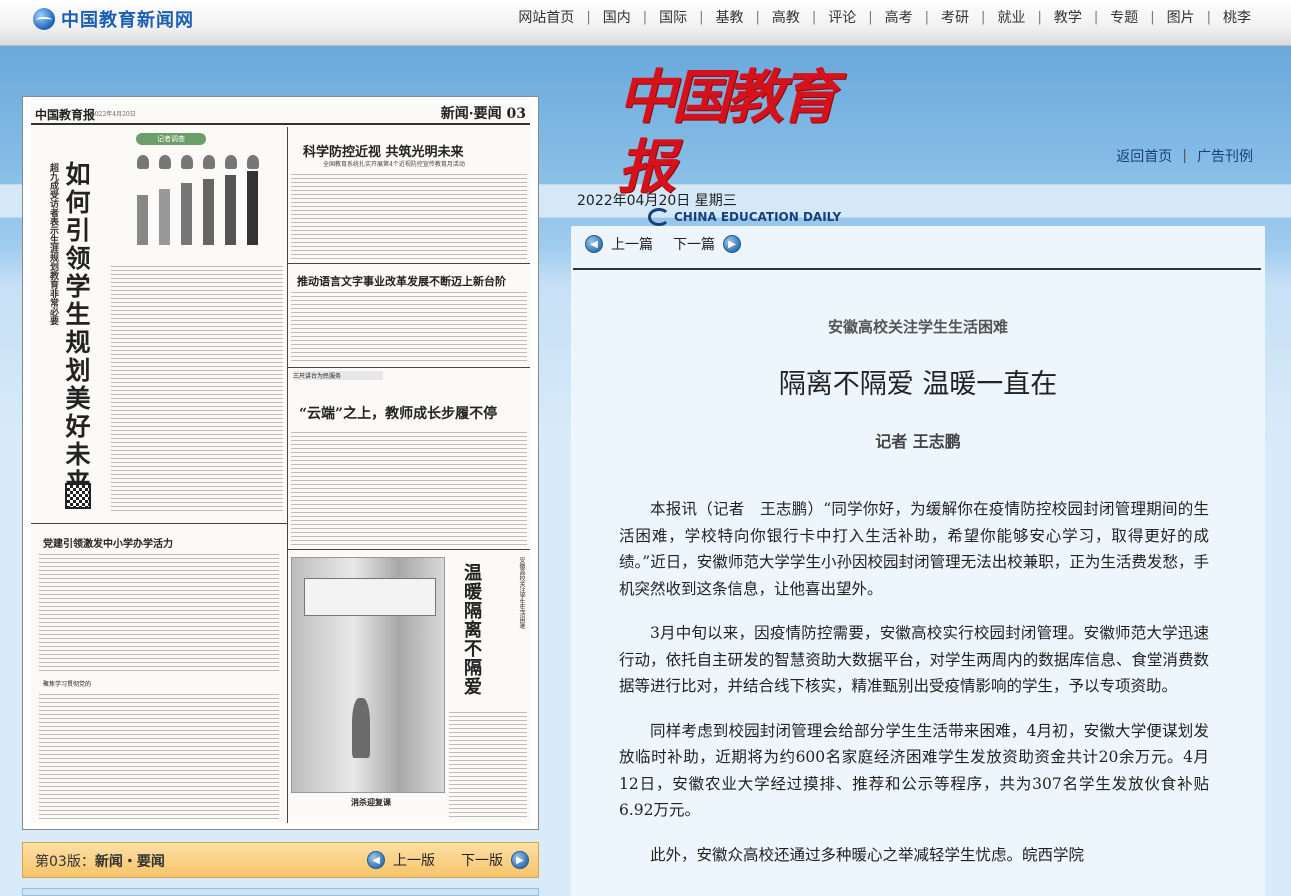 The width and height of the screenshot is (1291, 896). I want to click on paper-header: 中国教育报 2022年4月20日 新闻·要闻 03, so click(280, 114).